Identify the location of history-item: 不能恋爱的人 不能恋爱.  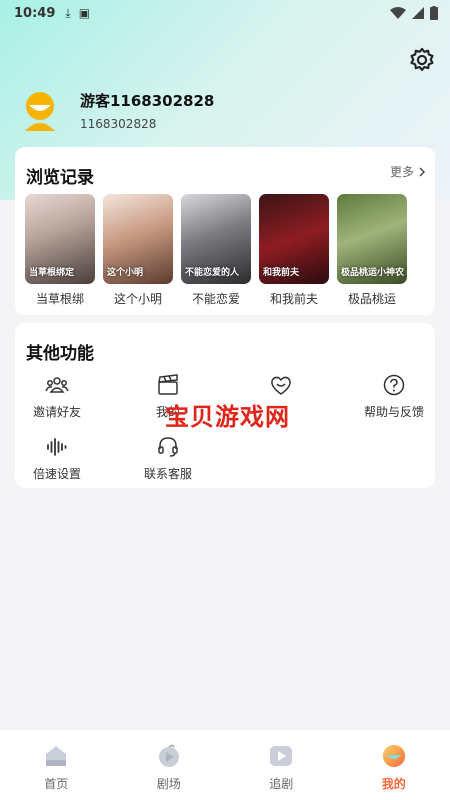
(216, 250).